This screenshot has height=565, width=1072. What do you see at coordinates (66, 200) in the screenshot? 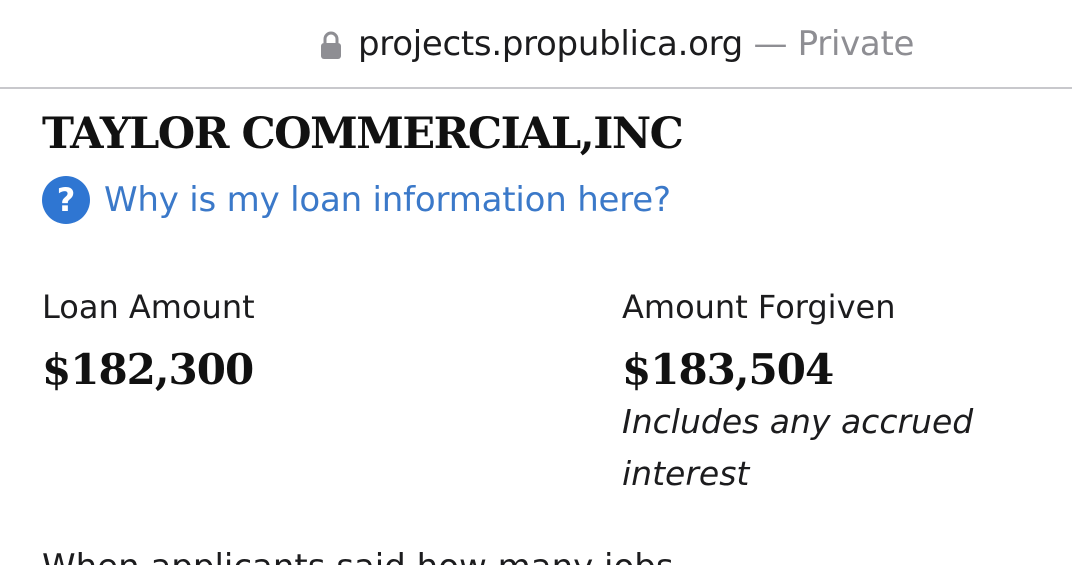
I see `question-mark-icon: ?` at bounding box center [66, 200].